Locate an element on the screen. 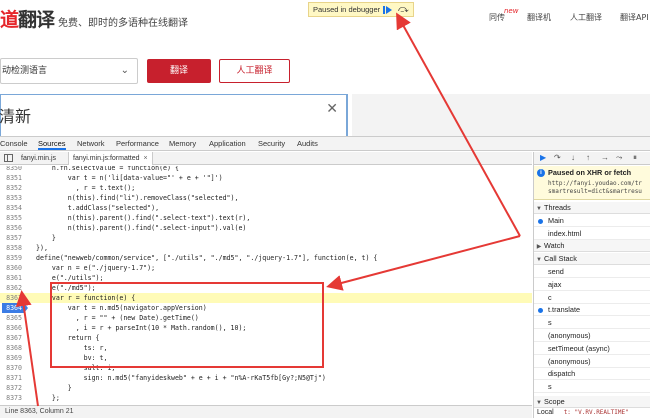 The image size is (650, 418). line-number: 8359 is located at coordinates (11, 258).